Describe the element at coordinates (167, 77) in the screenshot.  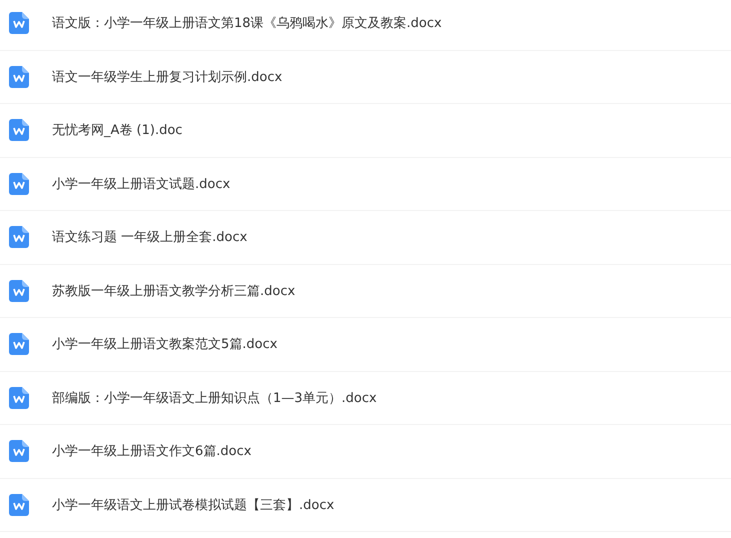
I see `file-name: 语文一年级学生上册复习计划示例.docx` at that location.